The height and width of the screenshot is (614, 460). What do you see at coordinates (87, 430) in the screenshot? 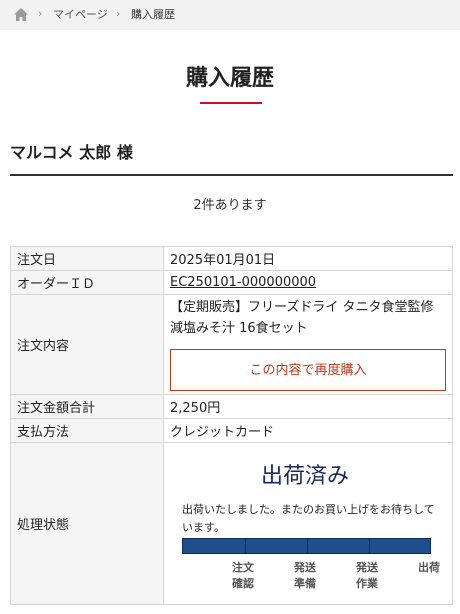
I see `payment-method-label: 支払方法` at bounding box center [87, 430].